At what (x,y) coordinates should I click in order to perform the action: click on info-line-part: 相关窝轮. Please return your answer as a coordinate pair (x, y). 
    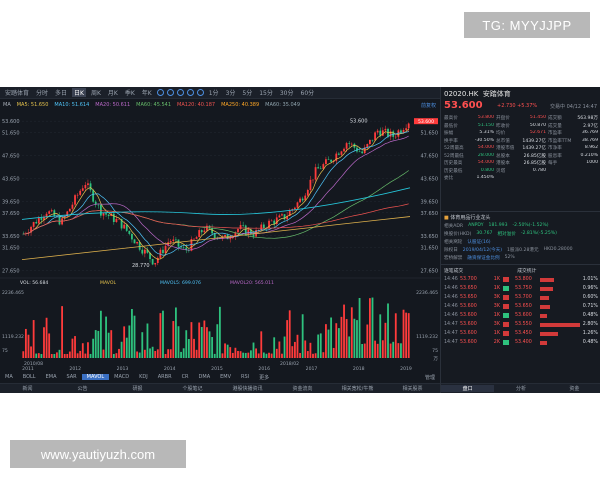
    Looking at the image, I should click on (453, 242).